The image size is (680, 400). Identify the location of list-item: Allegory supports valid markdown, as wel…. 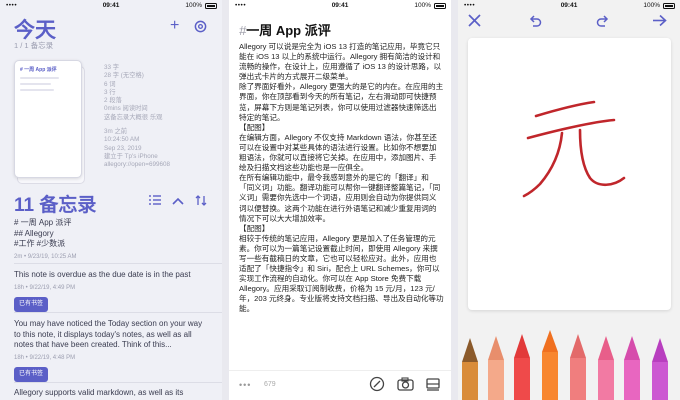
(112, 393).